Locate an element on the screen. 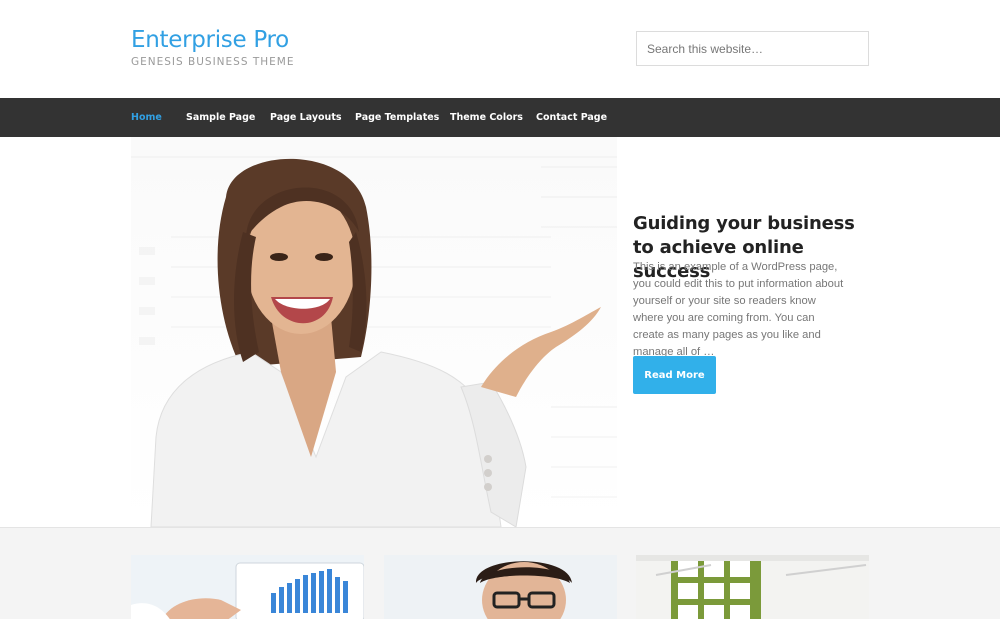  nav-item-home: Home is located at coordinates (146, 117).